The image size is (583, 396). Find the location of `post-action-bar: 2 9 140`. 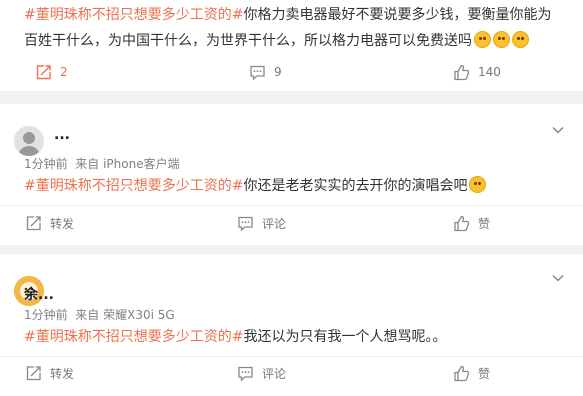

post-action-bar: 2 9 140 is located at coordinates (291, 72).